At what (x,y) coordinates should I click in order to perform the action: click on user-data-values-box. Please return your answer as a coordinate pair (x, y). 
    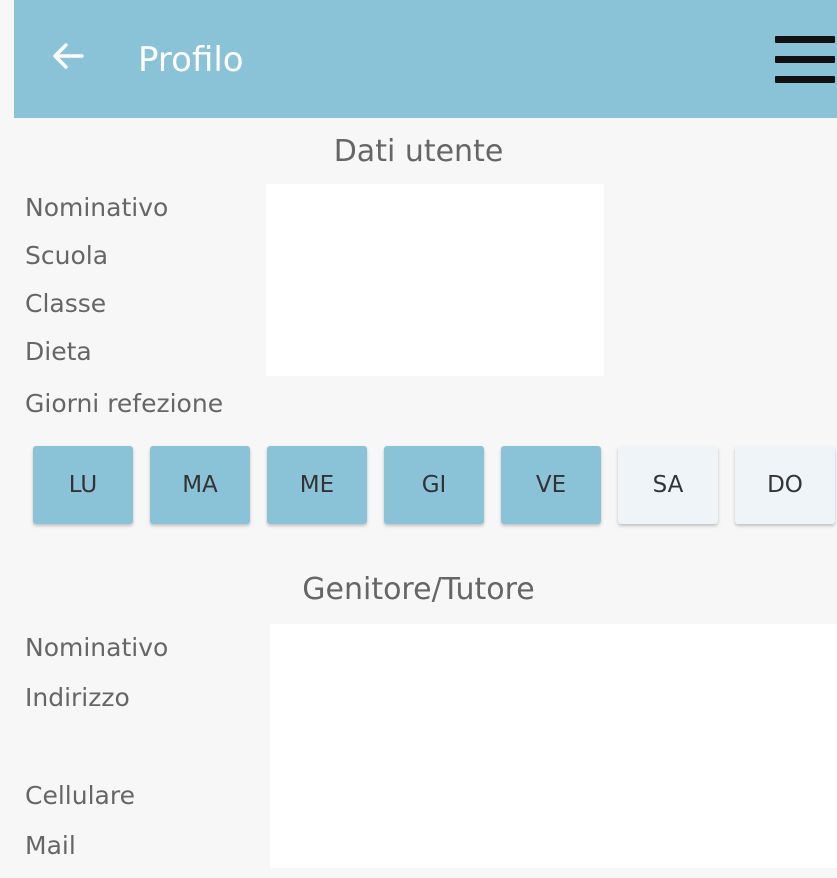
    Looking at the image, I should click on (435, 280).